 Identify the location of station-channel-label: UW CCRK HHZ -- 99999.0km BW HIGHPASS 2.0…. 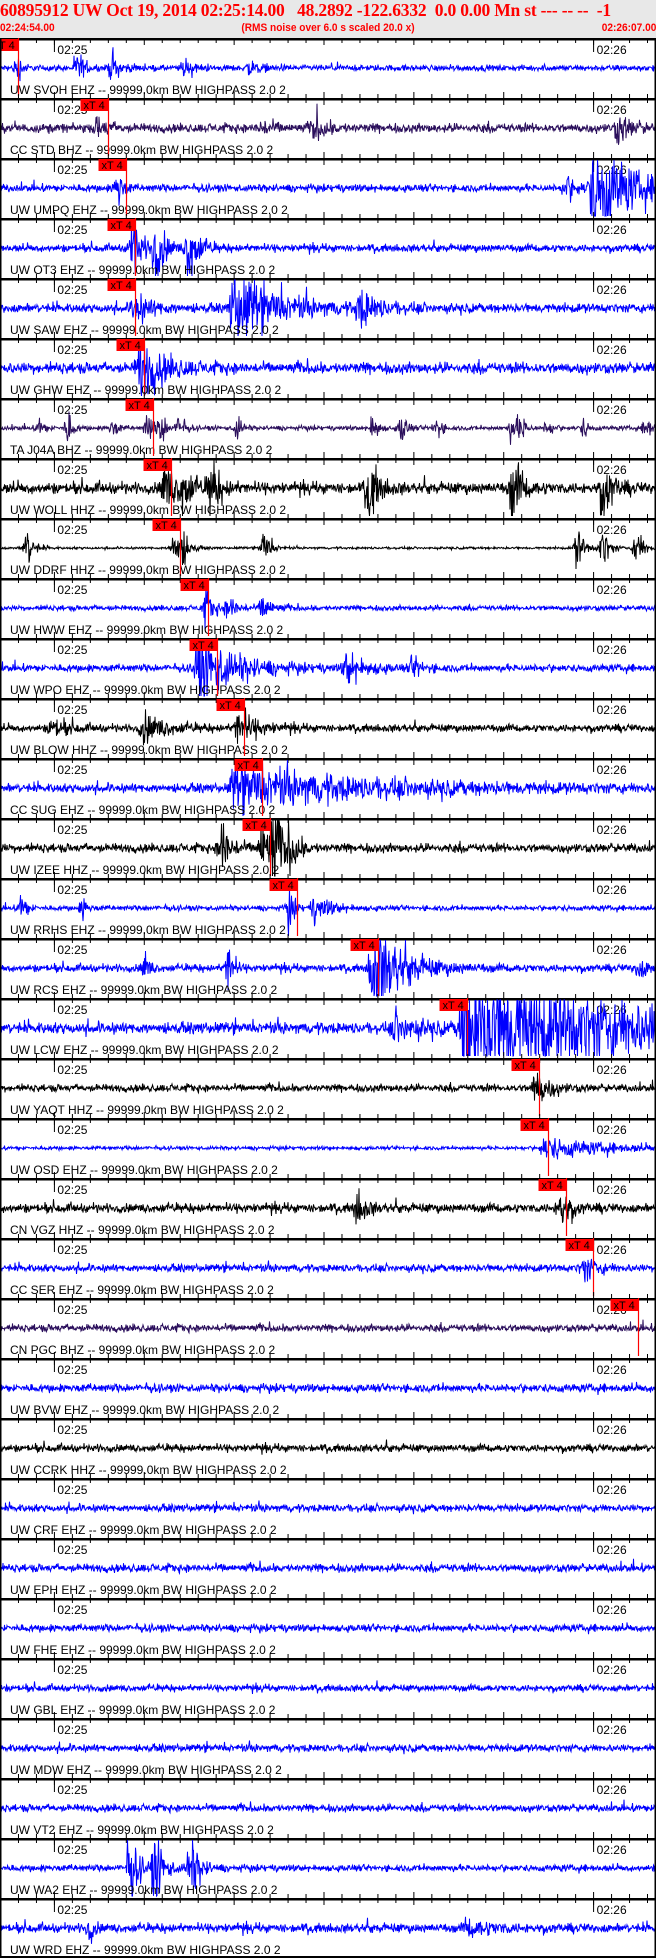
(148, 1470).